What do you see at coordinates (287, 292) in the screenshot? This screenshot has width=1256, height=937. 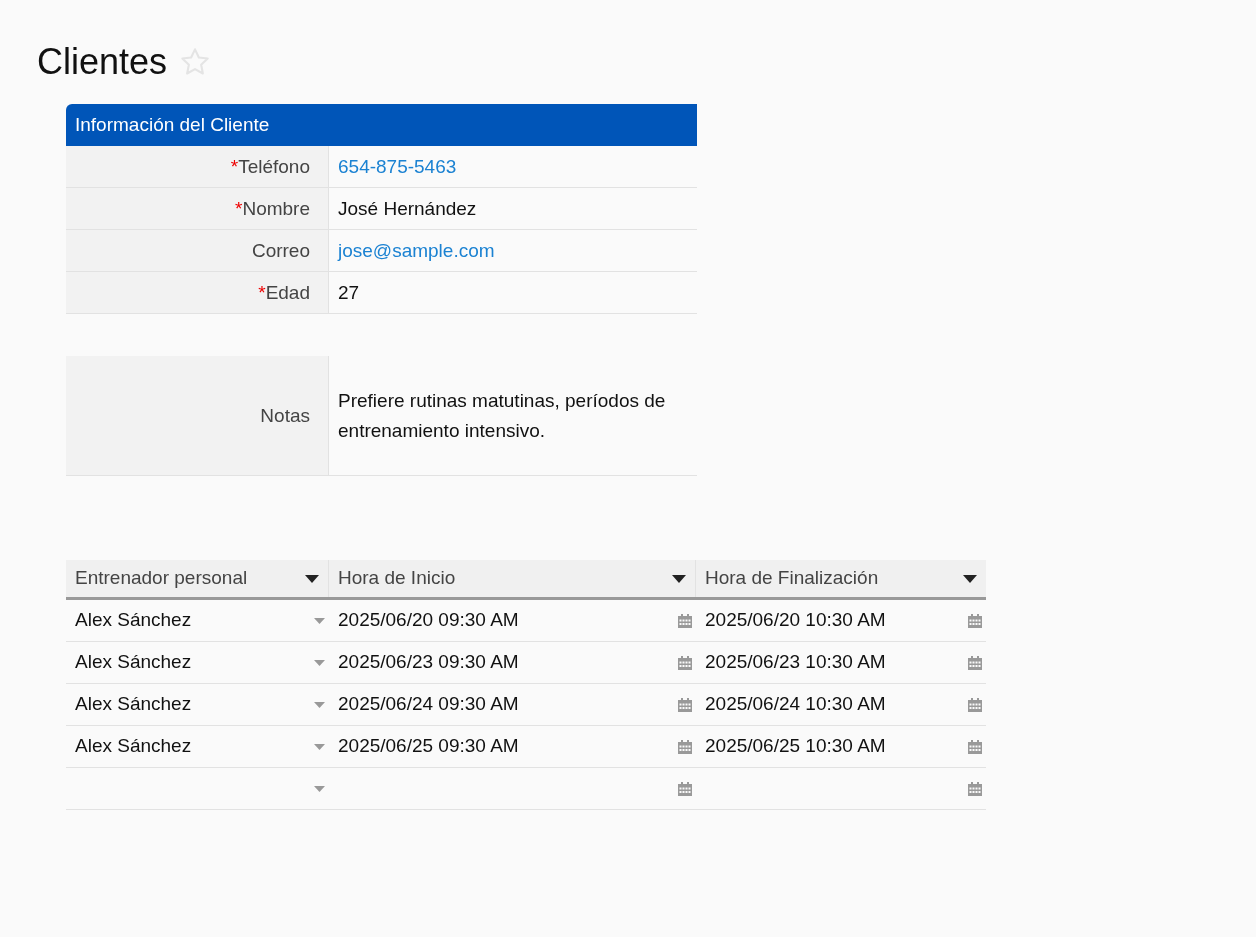 I see `field-label: Edad` at bounding box center [287, 292].